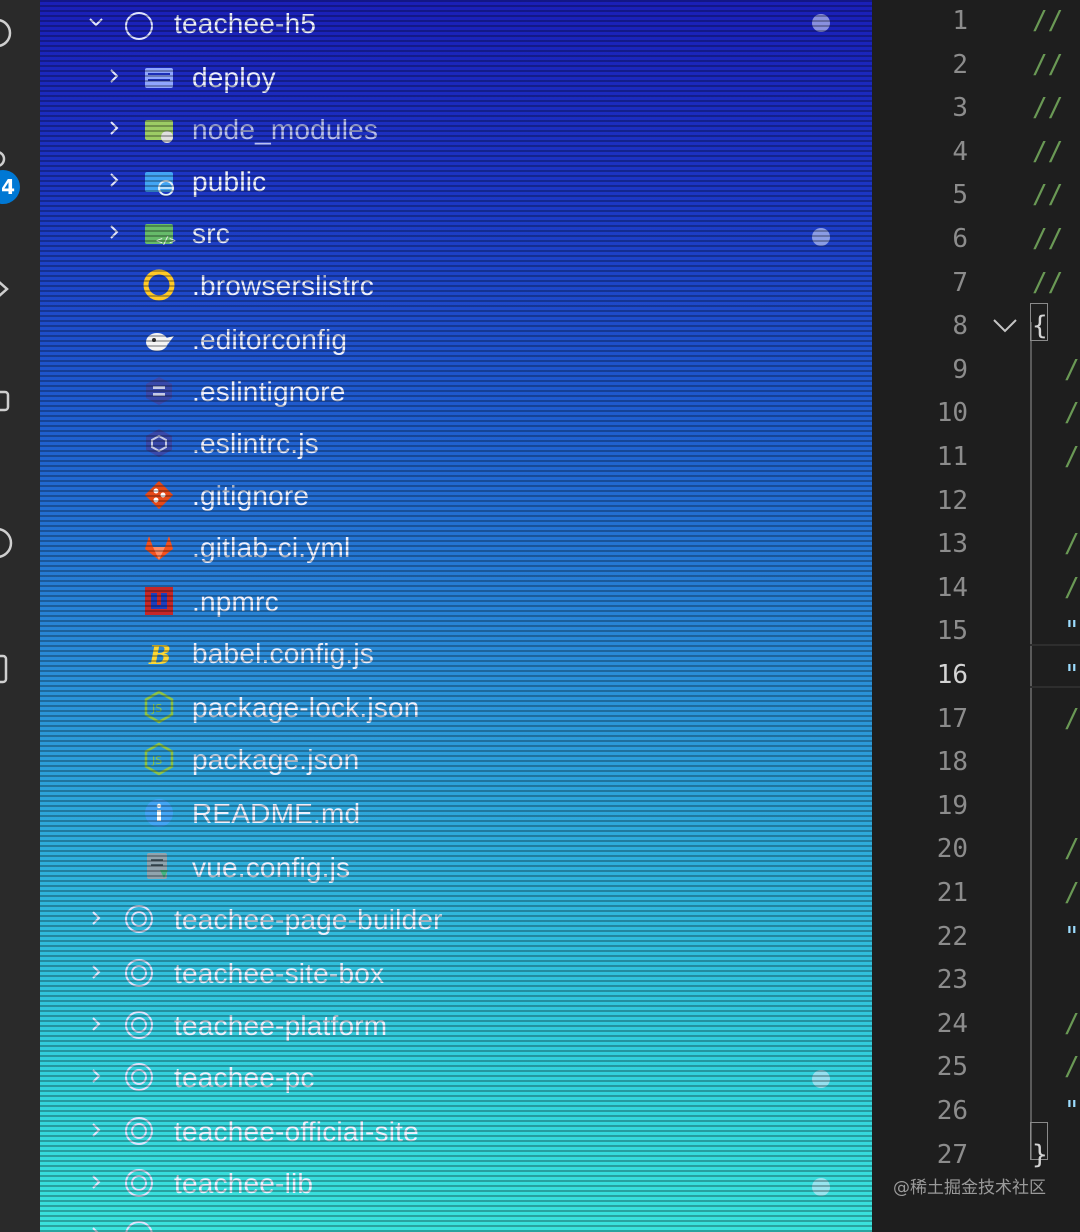 Image resolution: width=1080 pixels, height=1232 pixels. I want to click on extensions-icon, so click(7, 401).